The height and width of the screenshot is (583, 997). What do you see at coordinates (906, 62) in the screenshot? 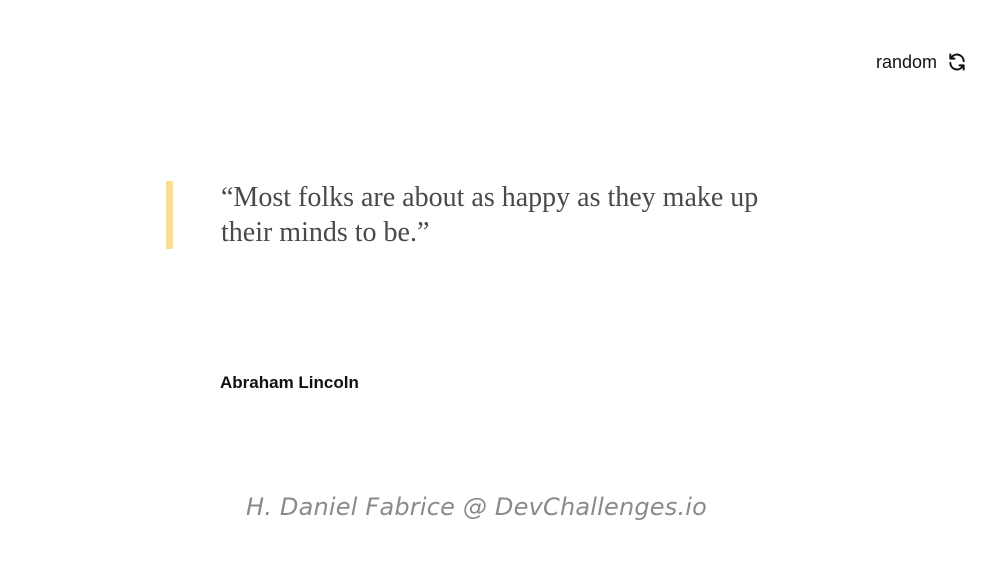
I see `random-label: random` at bounding box center [906, 62].